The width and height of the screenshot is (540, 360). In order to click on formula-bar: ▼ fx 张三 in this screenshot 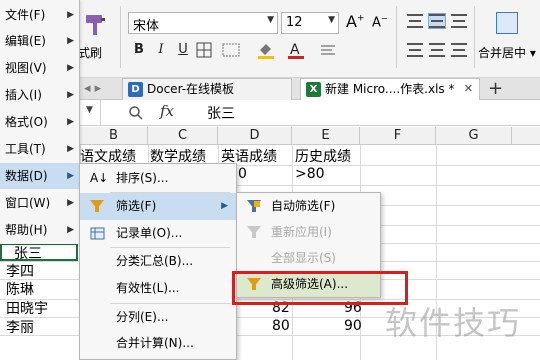, I will do `click(270, 113)`.